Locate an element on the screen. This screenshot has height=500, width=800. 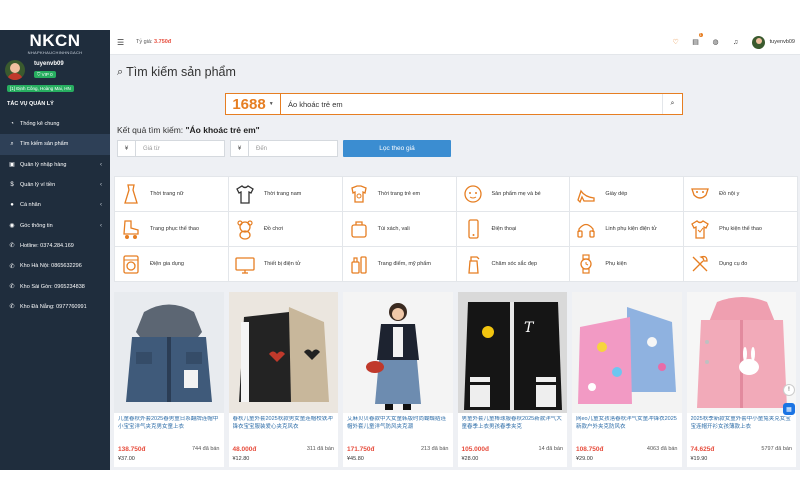
price-to-field: ¥ Đến is located at coordinates (284, 148).